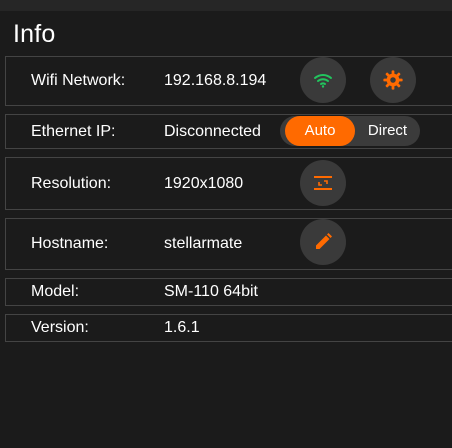 The height and width of the screenshot is (448, 452). I want to click on ethernet-mode-toggle: Auto Direct, so click(350, 131).